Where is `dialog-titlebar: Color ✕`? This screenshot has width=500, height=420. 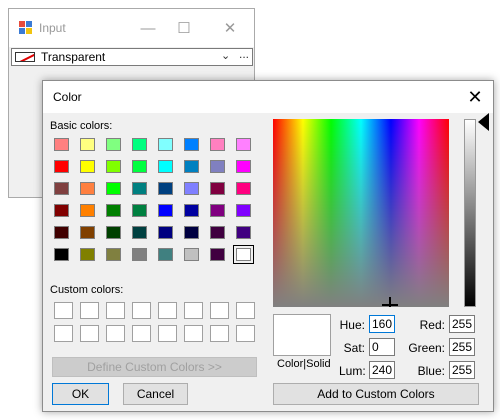
dialog-titlebar: Color ✕ is located at coordinates (268, 97).